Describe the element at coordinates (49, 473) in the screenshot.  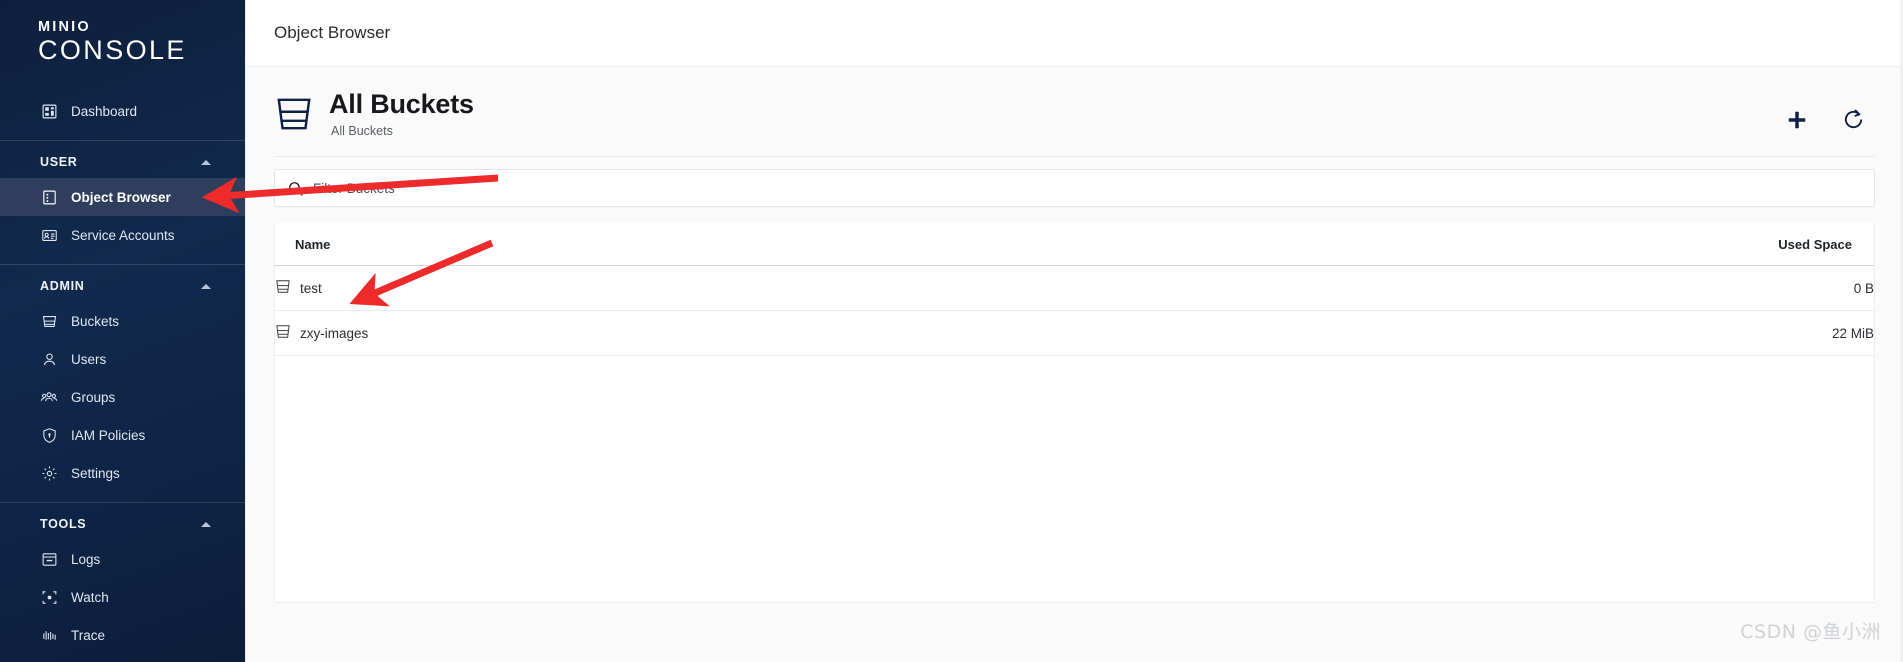
I see `gear-icon` at that location.